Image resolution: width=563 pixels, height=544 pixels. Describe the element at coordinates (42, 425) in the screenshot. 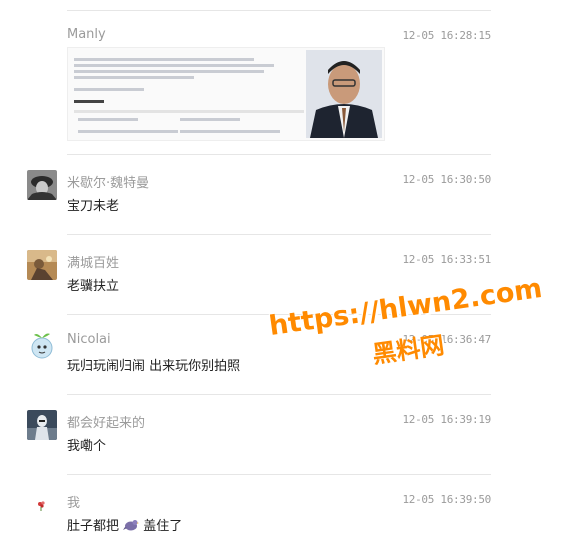

I see `trooper-avatar-icon` at that location.